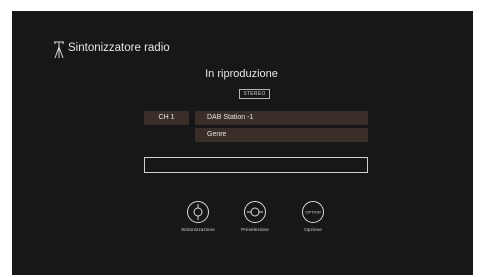 This screenshot has height=277, width=483. Describe the element at coordinates (255, 230) in the screenshot. I see `preset-label: Preselezione` at that location.